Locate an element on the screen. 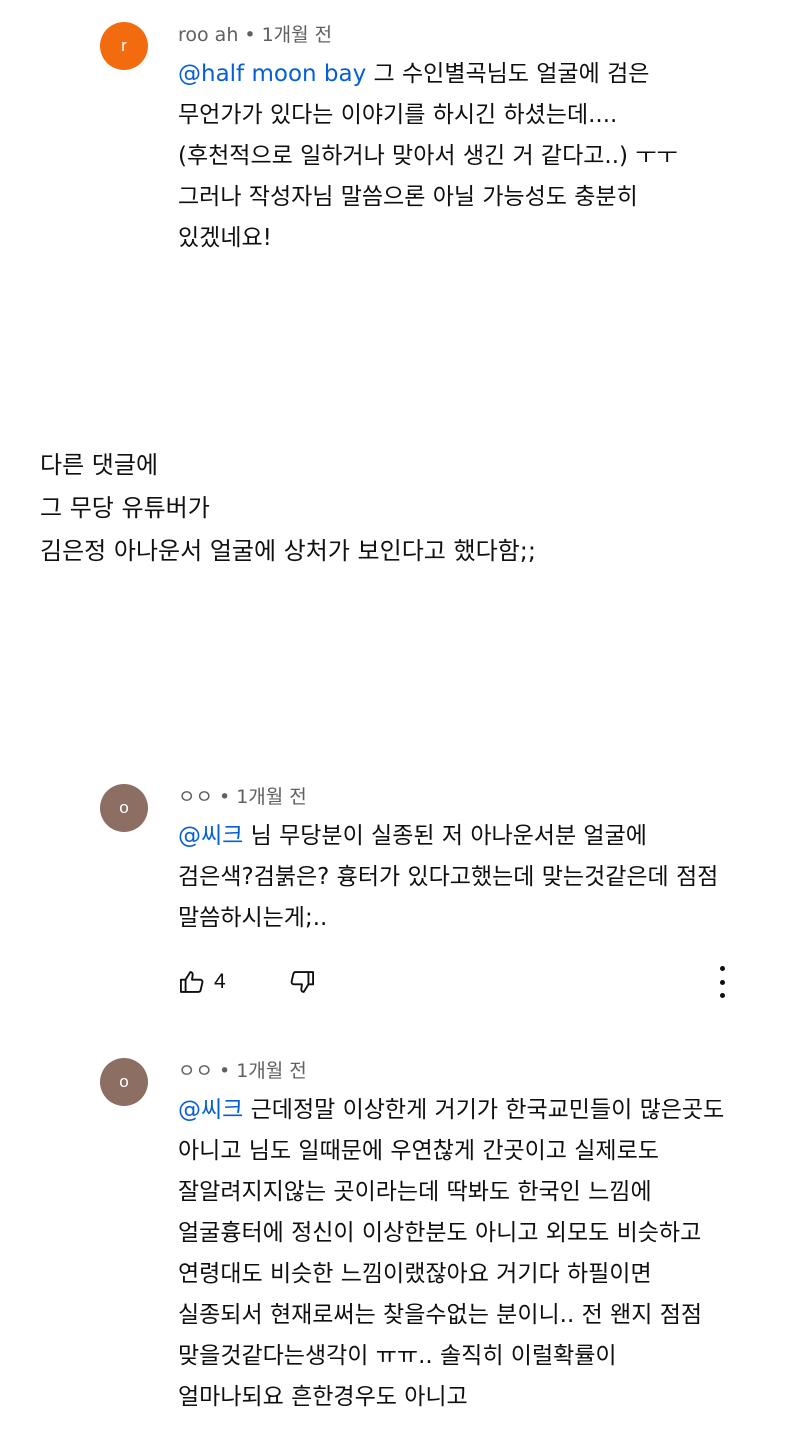 This screenshot has height=1435, width=800. dislike-button is located at coordinates (302, 982).